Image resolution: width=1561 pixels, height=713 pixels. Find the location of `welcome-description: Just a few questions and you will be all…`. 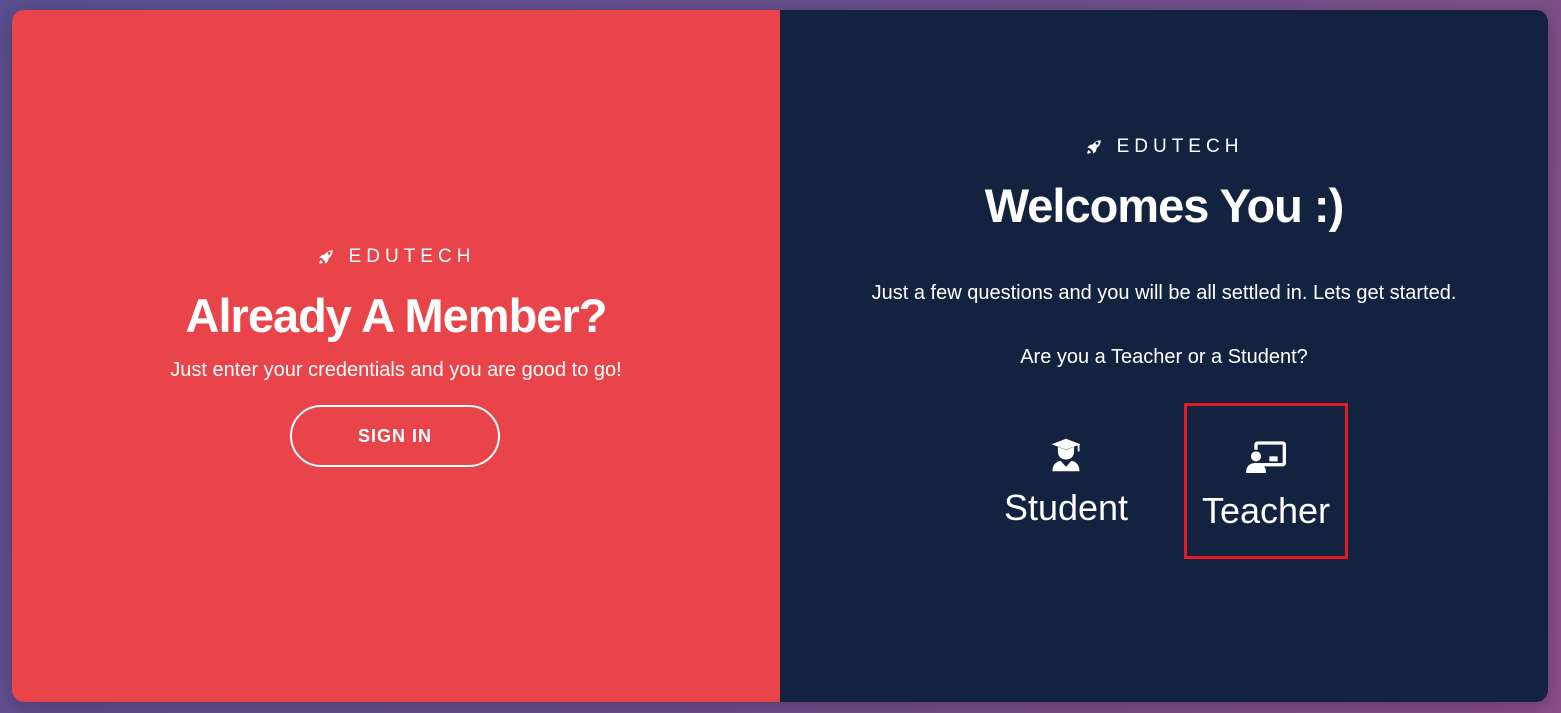

welcome-description: Just a few questions and you will be all… is located at coordinates (1164, 293).